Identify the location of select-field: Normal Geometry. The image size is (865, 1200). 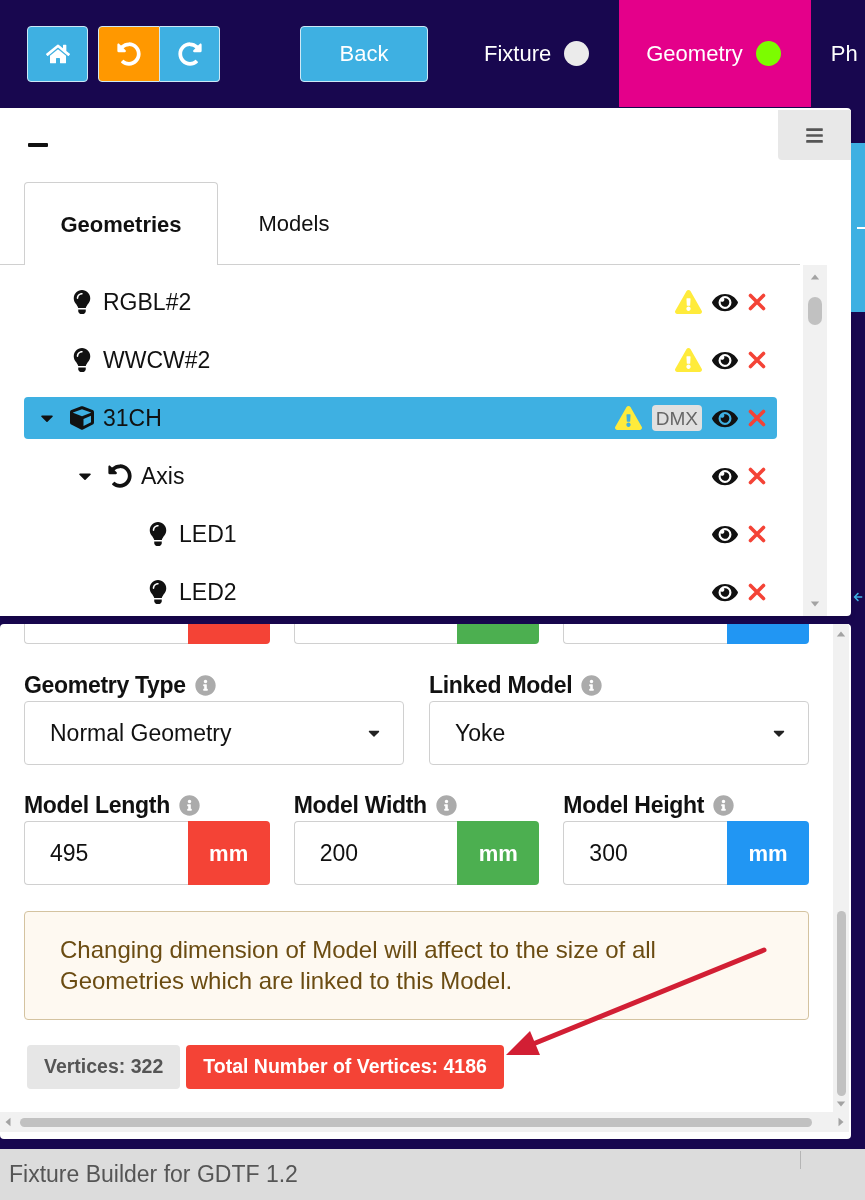
(214, 733).